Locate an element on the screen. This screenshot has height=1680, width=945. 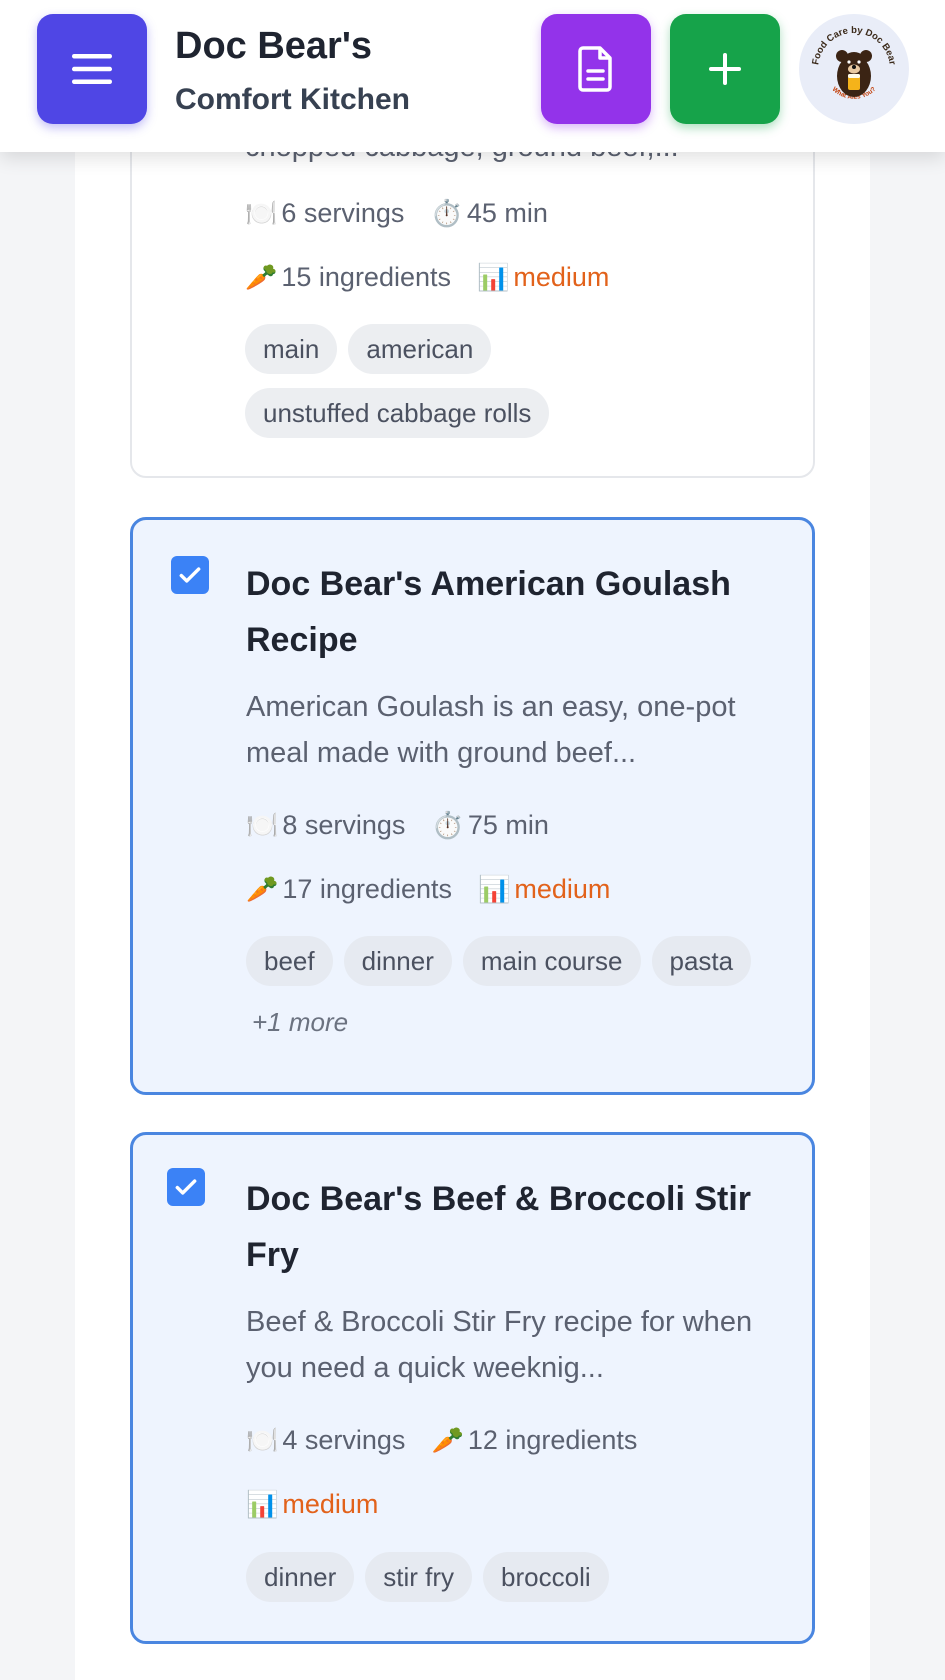
ingredients-info: 🥕 15 ingredients is located at coordinates (348, 277).